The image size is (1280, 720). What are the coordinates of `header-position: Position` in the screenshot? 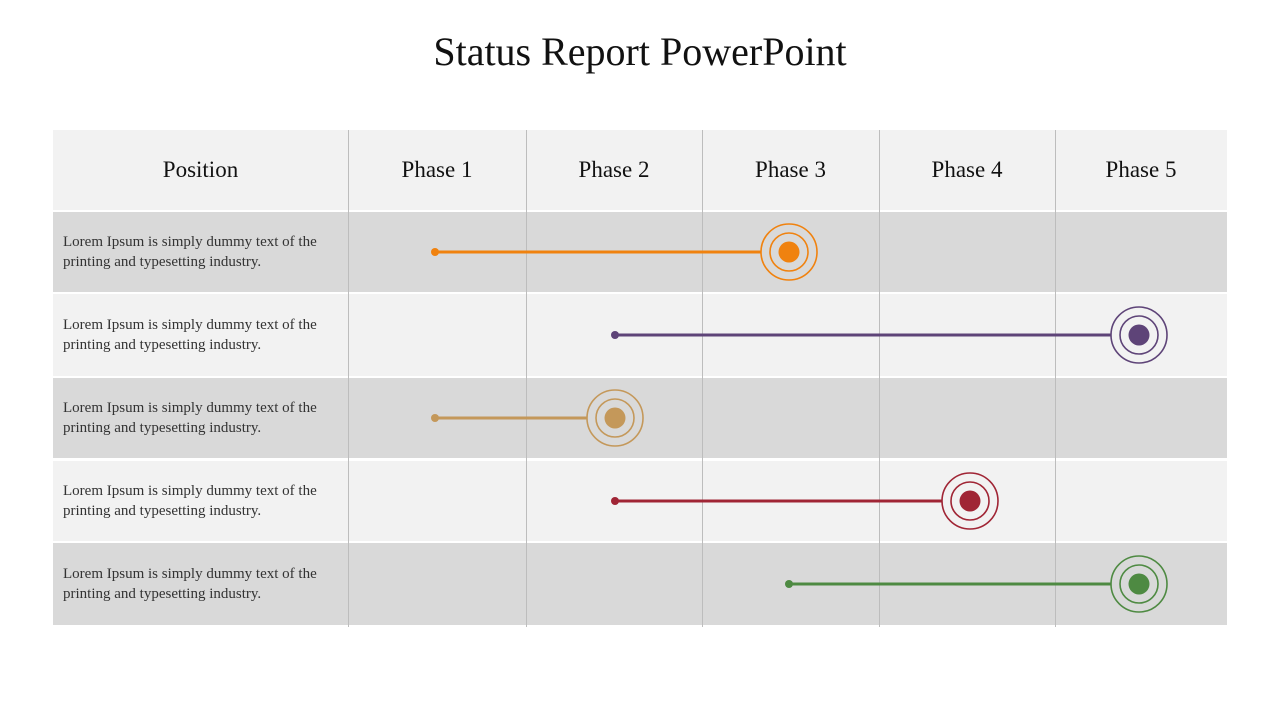 It's located at (200, 169).